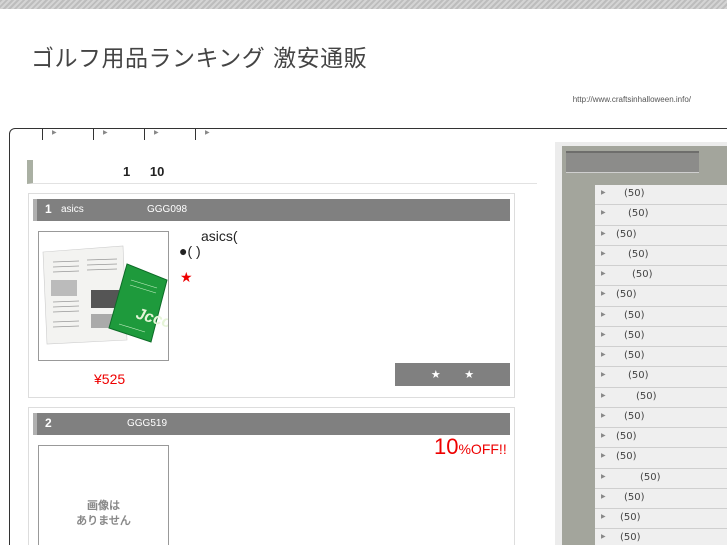 This screenshot has height=545, width=727. Describe the element at coordinates (103, 495) in the screenshot. I see `product-image-placeholder: 画像は ありません` at that location.